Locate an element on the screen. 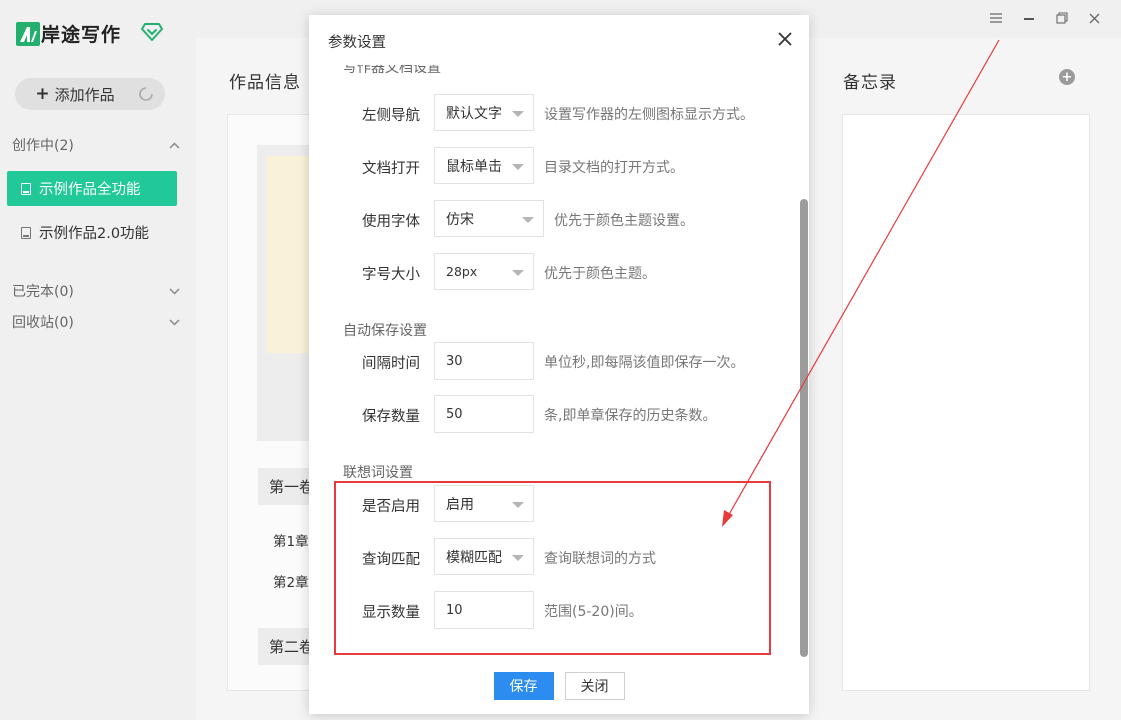 The width and height of the screenshot is (1121, 720). setting-hint: 单位秒,即每隔该值即保存一次。 is located at coordinates (644, 363).